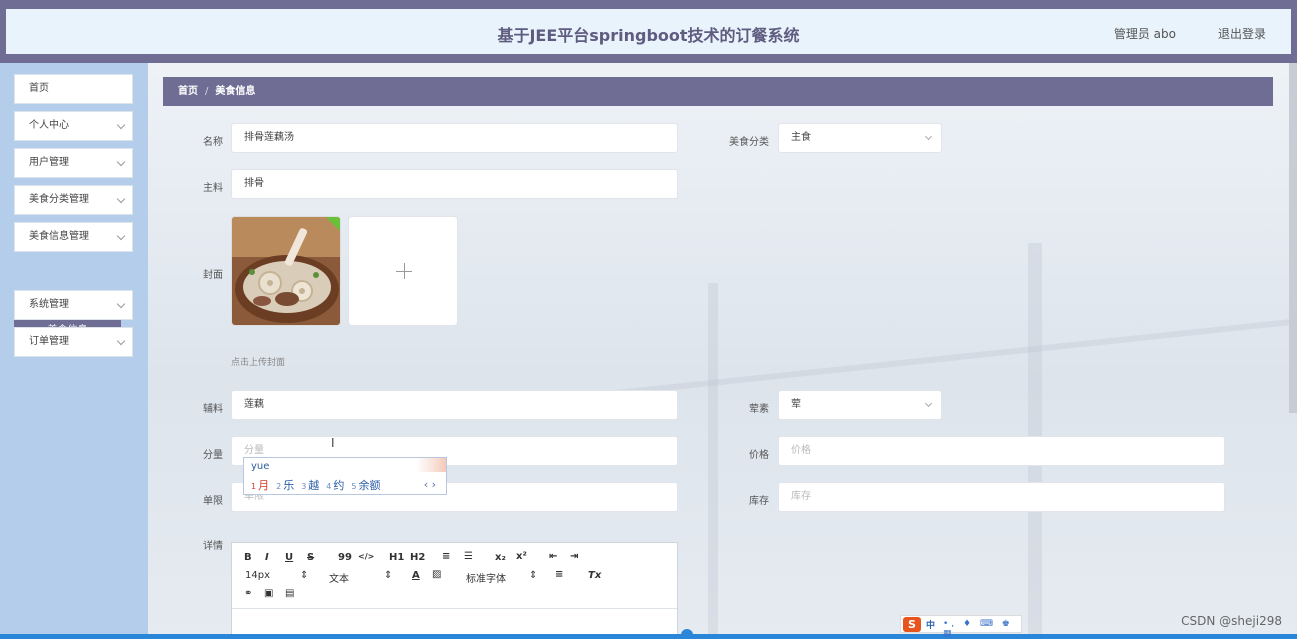 This screenshot has height=639, width=1297. Describe the element at coordinates (396, 557) in the screenshot. I see `h1-button: H1` at that location.